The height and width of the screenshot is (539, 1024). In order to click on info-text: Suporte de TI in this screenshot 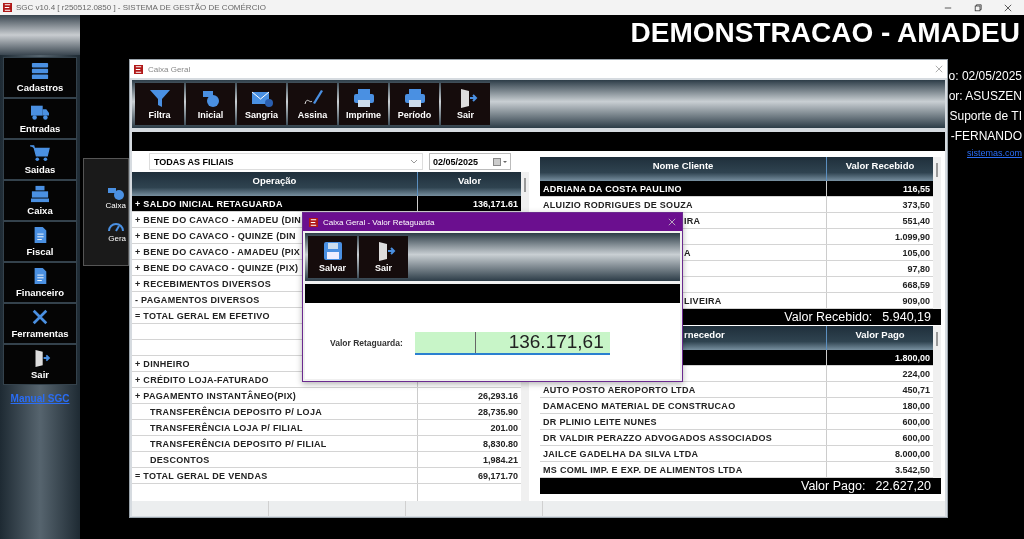, I will do `click(985, 116)`.